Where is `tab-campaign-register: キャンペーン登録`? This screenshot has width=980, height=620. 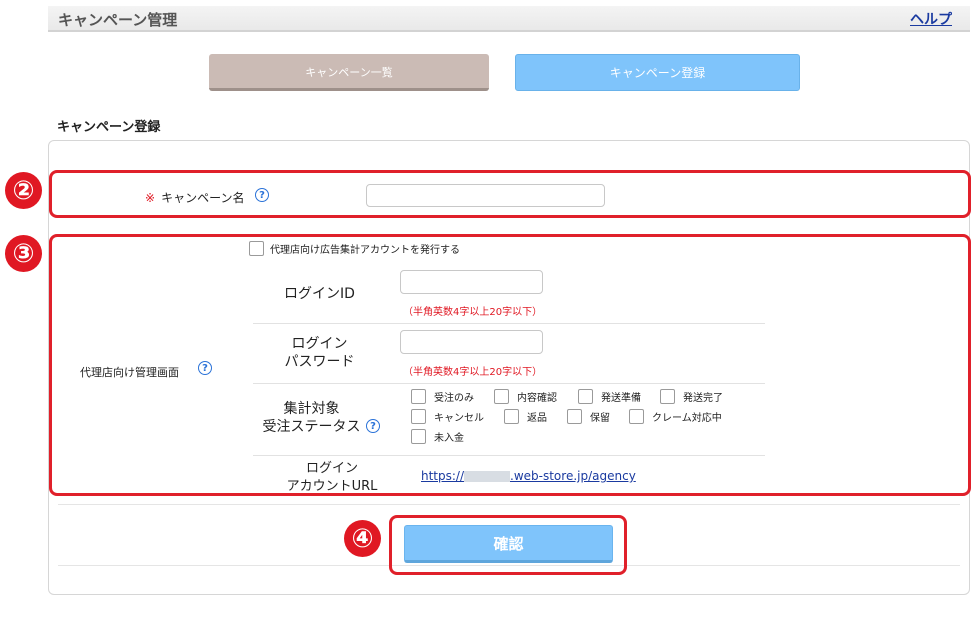
tab-campaign-register: キャンペーン登録 is located at coordinates (657, 72).